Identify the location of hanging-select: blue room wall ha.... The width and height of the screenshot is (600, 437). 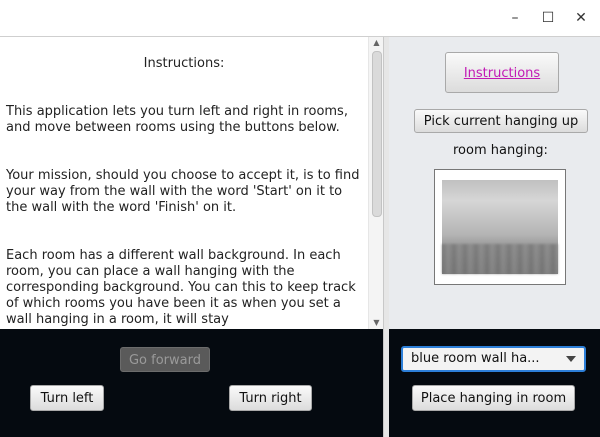
(493, 359).